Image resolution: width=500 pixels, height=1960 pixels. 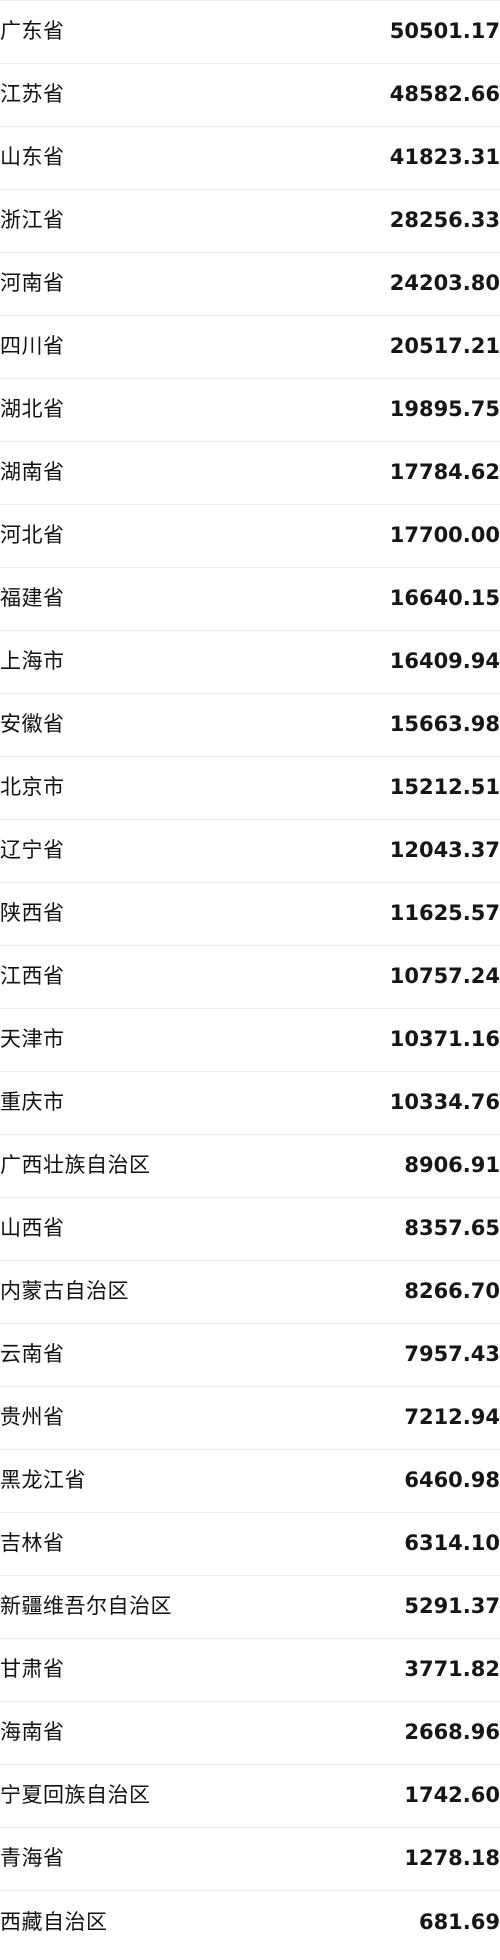 I want to click on table-row: 天津市 10371.16, so click(x=250, y=1040).